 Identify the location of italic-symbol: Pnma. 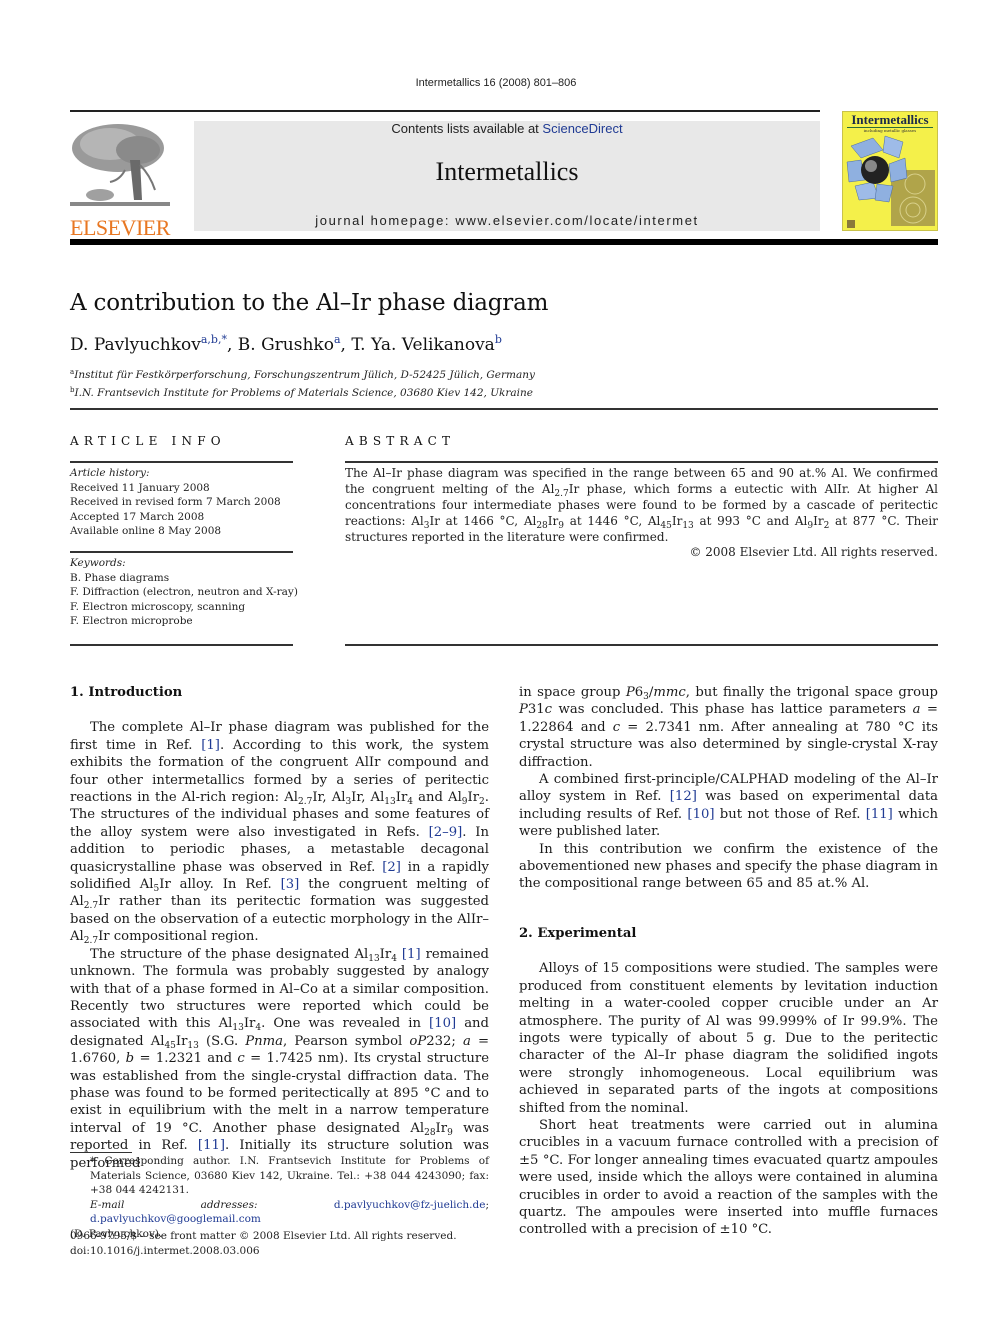
(264, 1041).